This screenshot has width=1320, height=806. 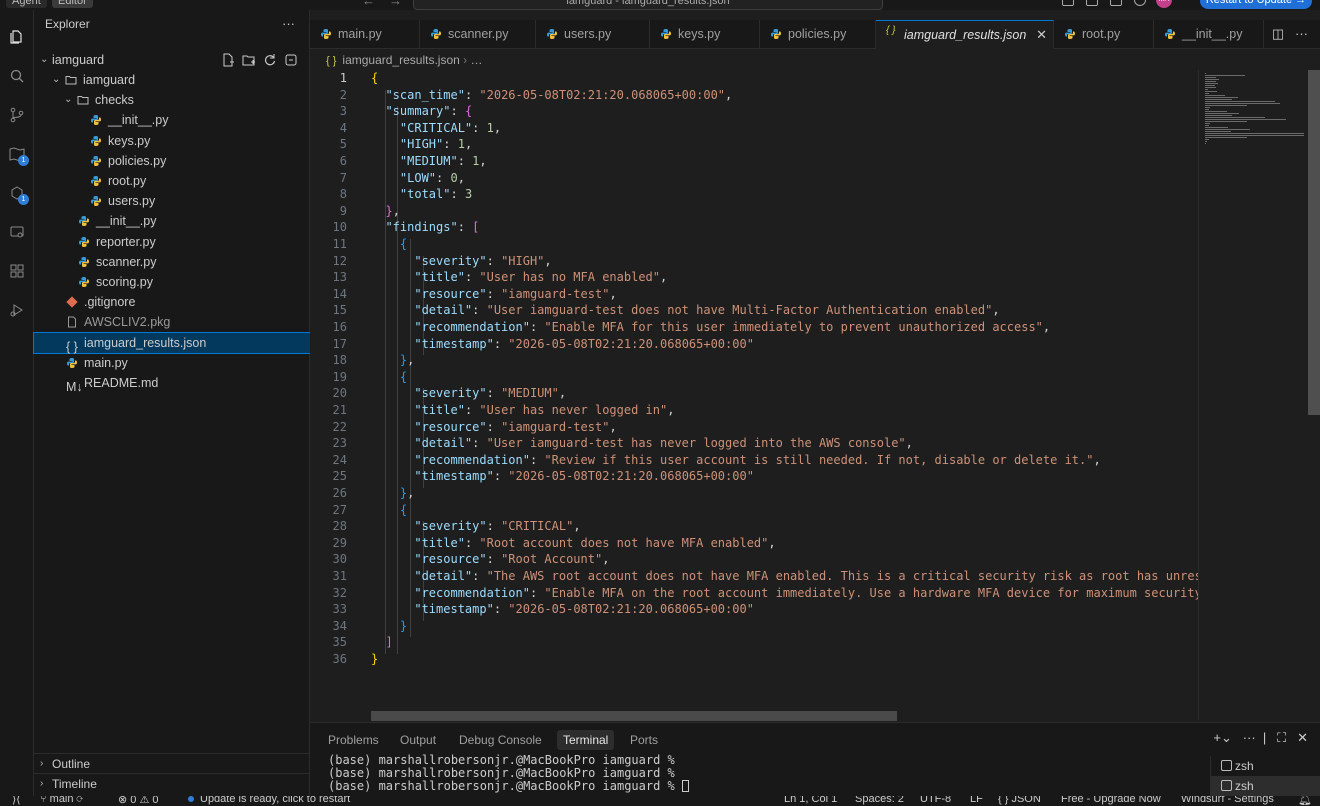 What do you see at coordinates (172, 80) in the screenshot?
I see `tree-folder: ⌄ iamguard` at bounding box center [172, 80].